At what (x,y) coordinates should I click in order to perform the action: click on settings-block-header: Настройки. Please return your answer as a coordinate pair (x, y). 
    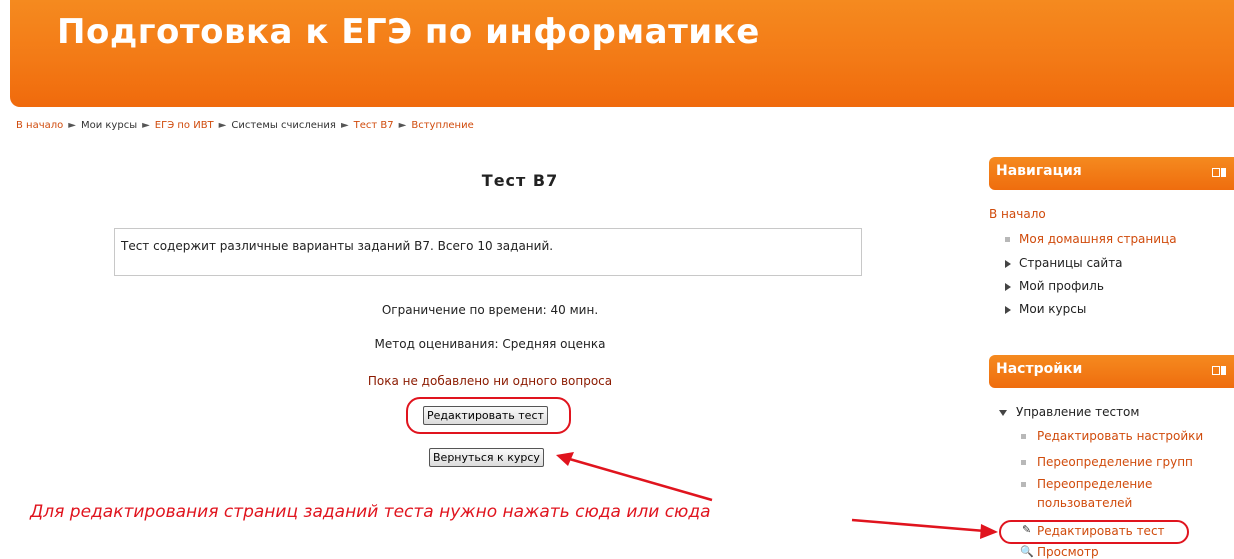
    Looking at the image, I should click on (1111, 371).